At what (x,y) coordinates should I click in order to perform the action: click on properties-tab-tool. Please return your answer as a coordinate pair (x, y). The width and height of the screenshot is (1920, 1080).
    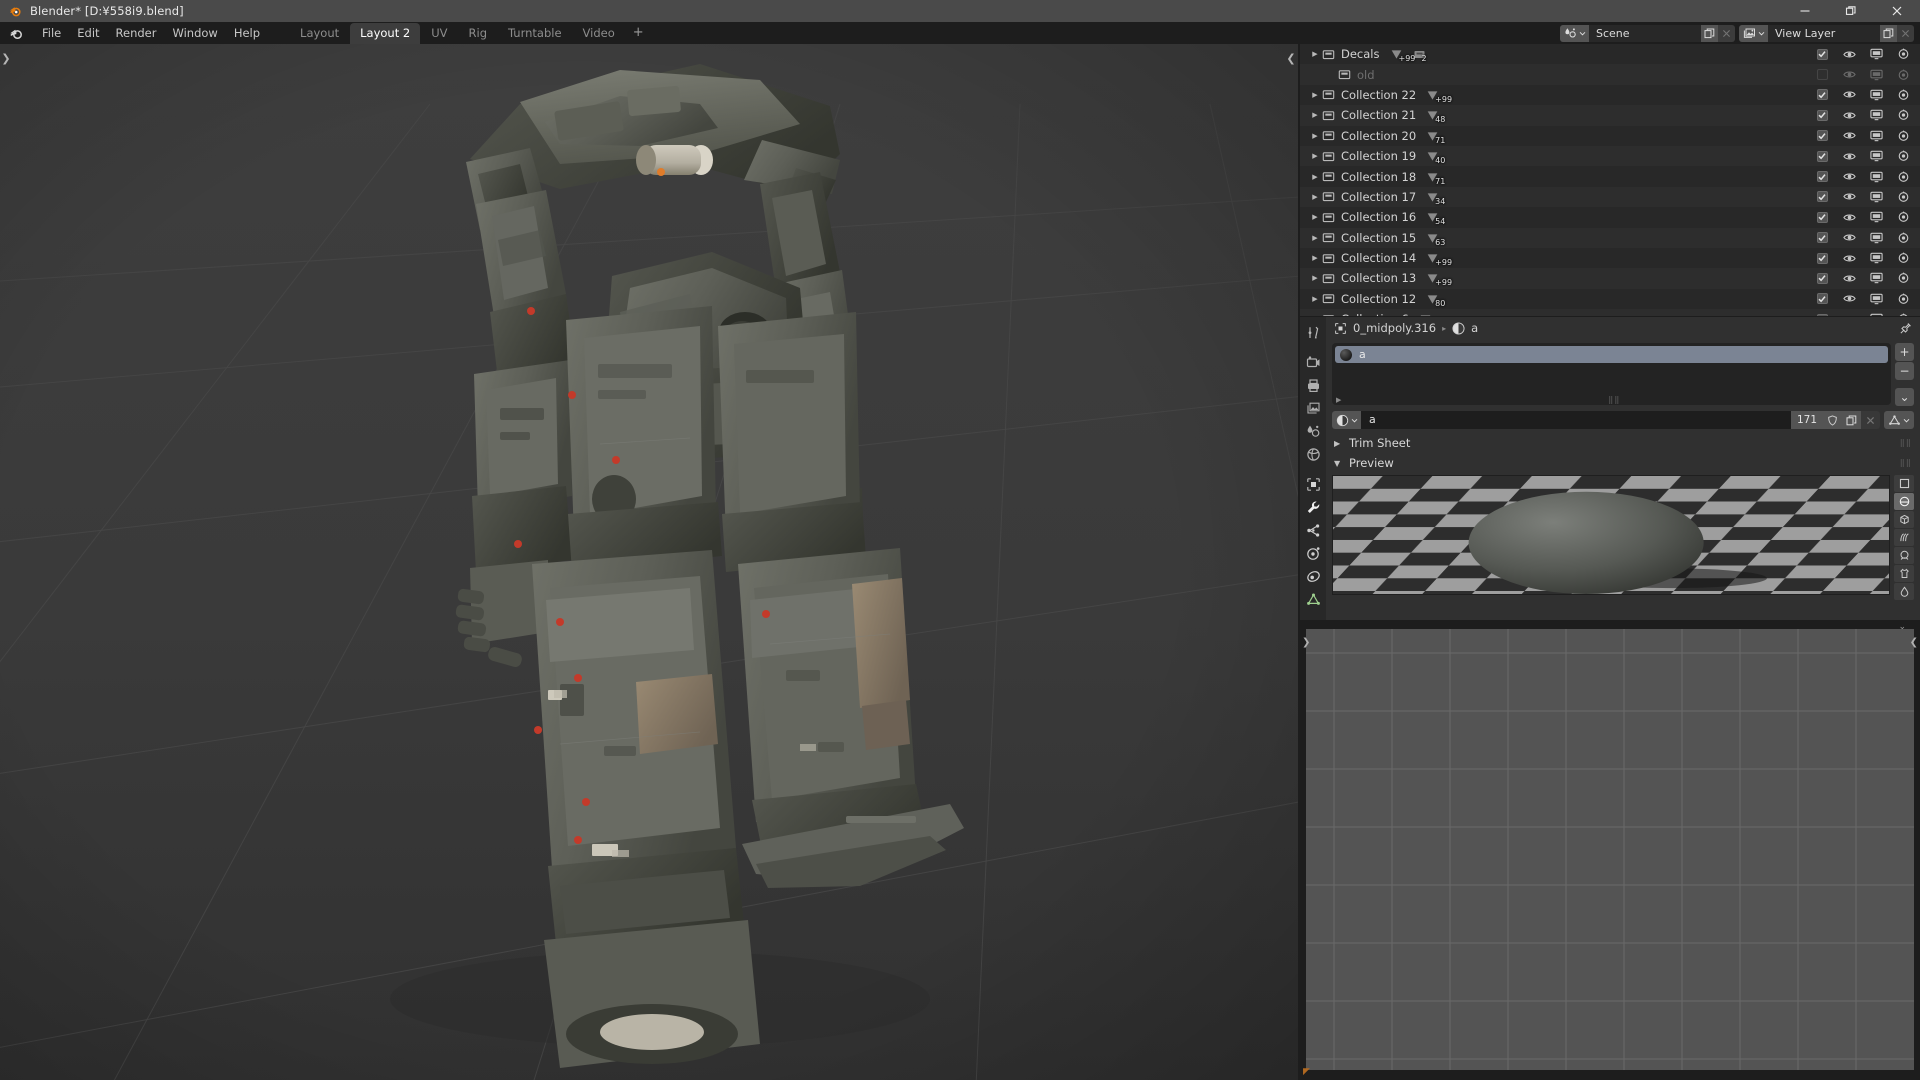
    Looking at the image, I should click on (1313, 332).